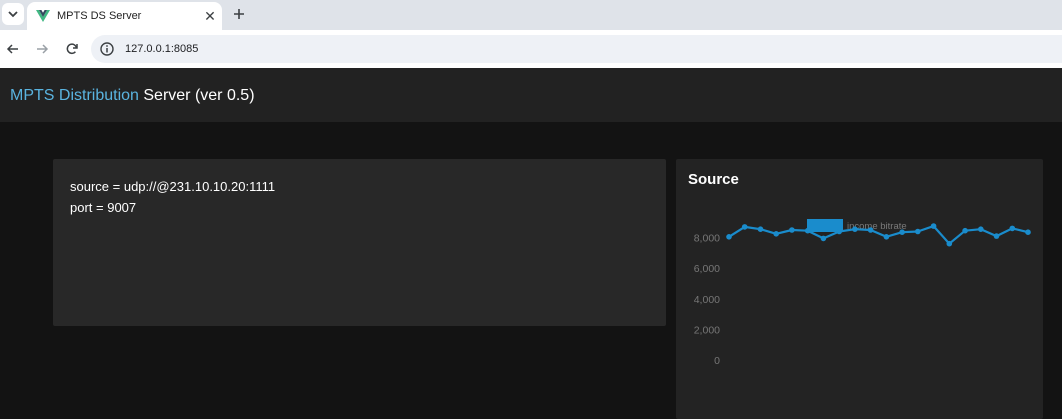 The height and width of the screenshot is (419, 1062). What do you see at coordinates (162, 49) in the screenshot?
I see `url-text: 127.0.0.1:8085` at bounding box center [162, 49].